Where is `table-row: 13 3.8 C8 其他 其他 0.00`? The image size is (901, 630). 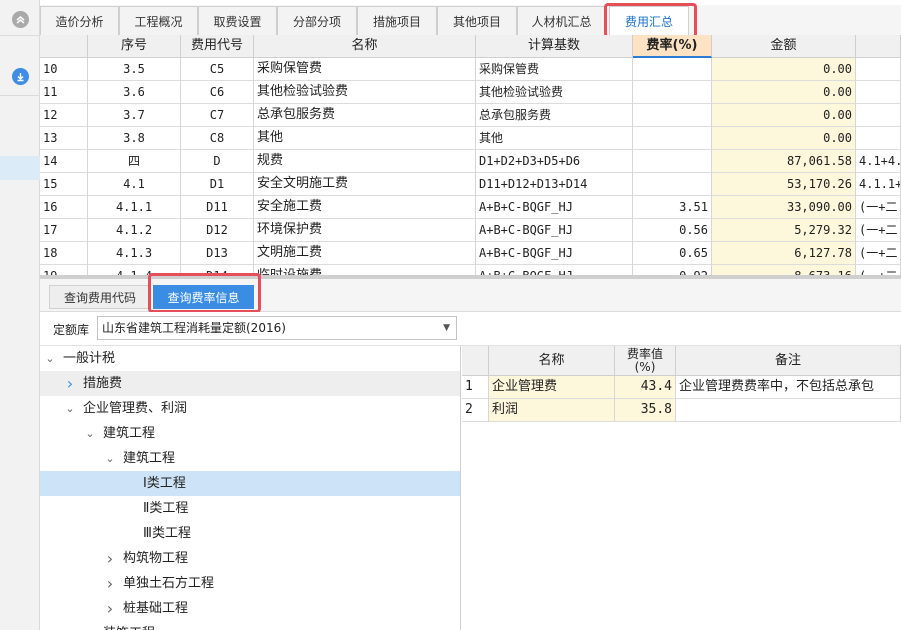
table-row: 13 3.8 C8 其他 其他 0.00 is located at coordinates (470, 138).